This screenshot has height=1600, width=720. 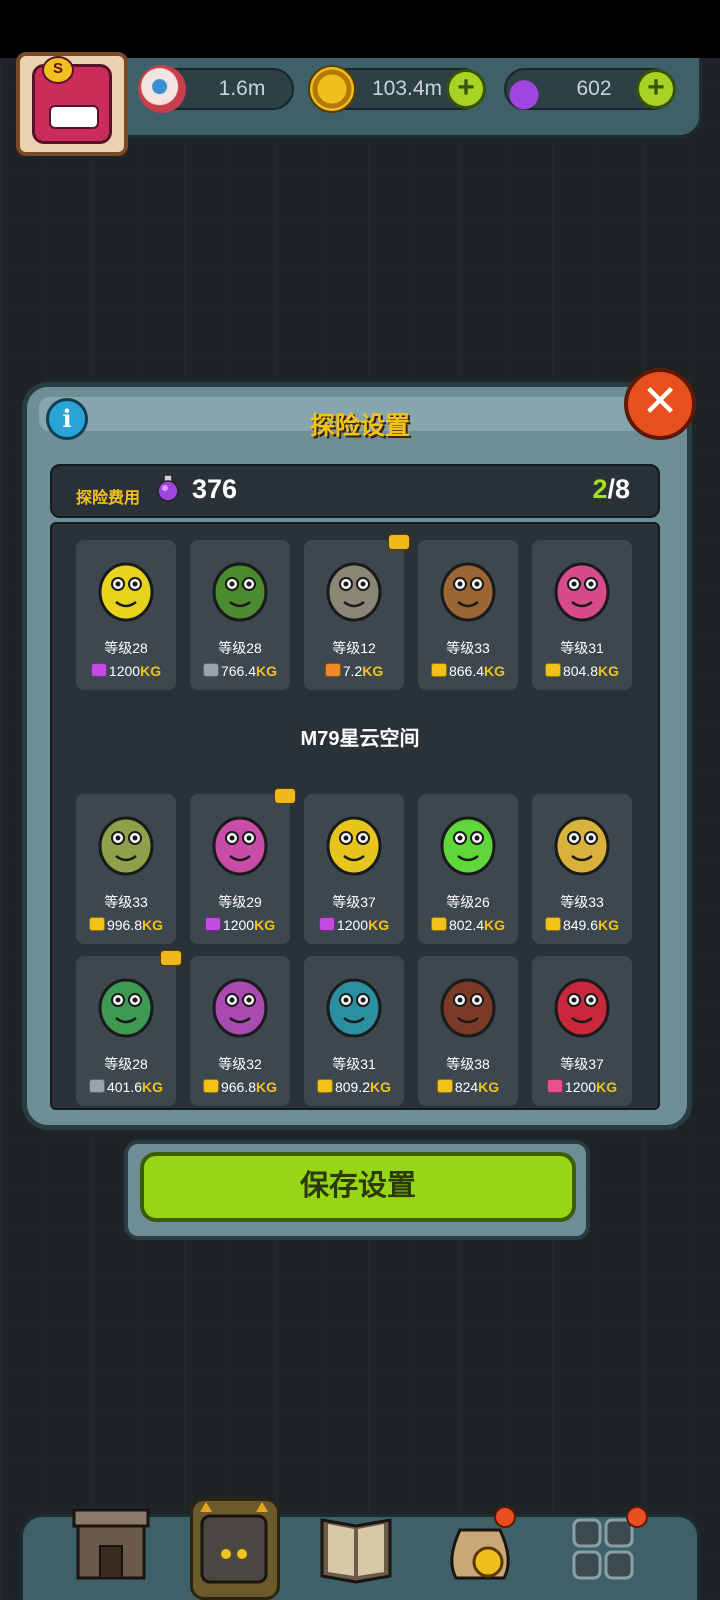 What do you see at coordinates (660, 404) in the screenshot?
I see `close-button: ✕` at bounding box center [660, 404].